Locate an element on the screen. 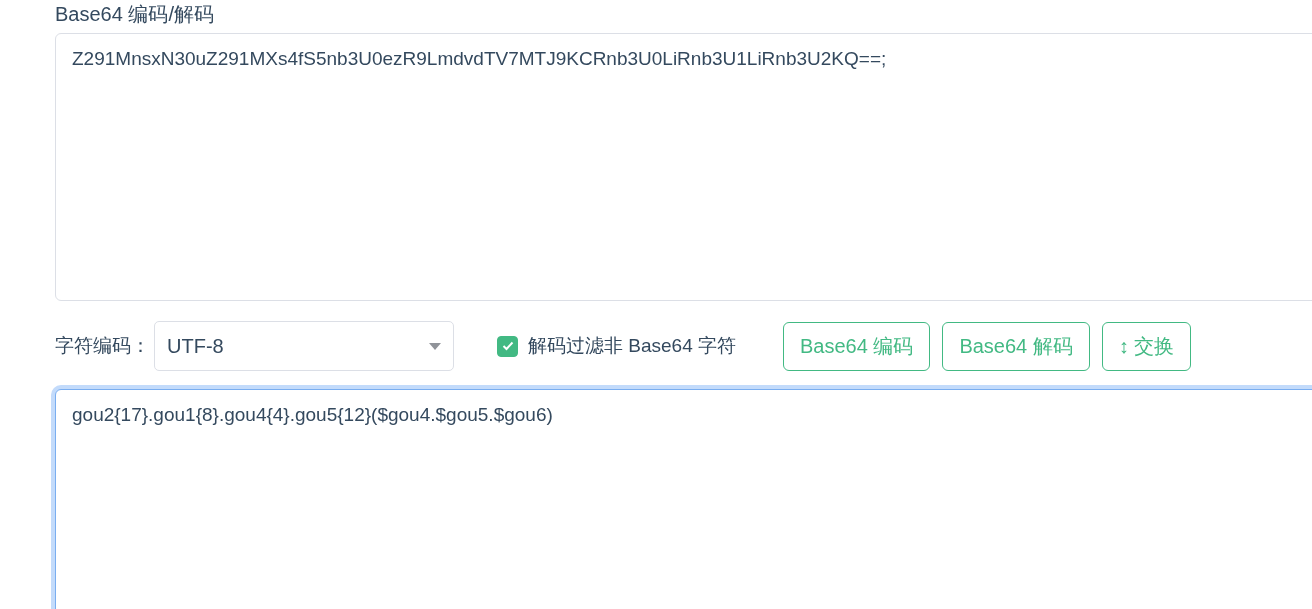  caret-icon is located at coordinates (435, 346).